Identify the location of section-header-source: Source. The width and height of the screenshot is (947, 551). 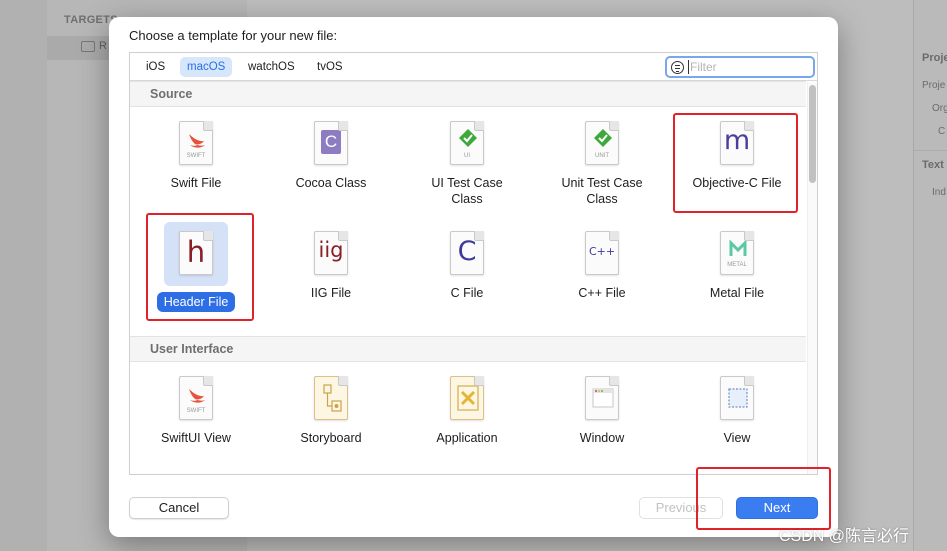
(468, 94).